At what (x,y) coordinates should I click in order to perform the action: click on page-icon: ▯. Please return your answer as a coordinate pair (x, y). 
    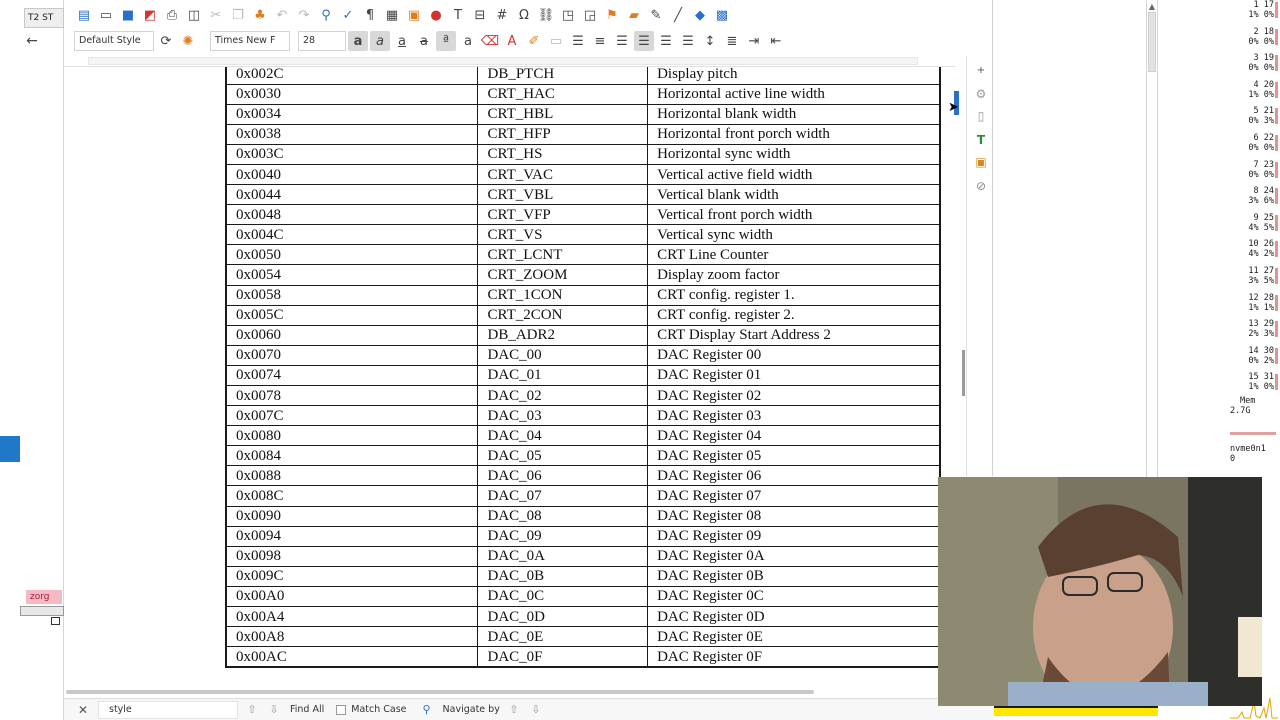
    Looking at the image, I should click on (981, 116).